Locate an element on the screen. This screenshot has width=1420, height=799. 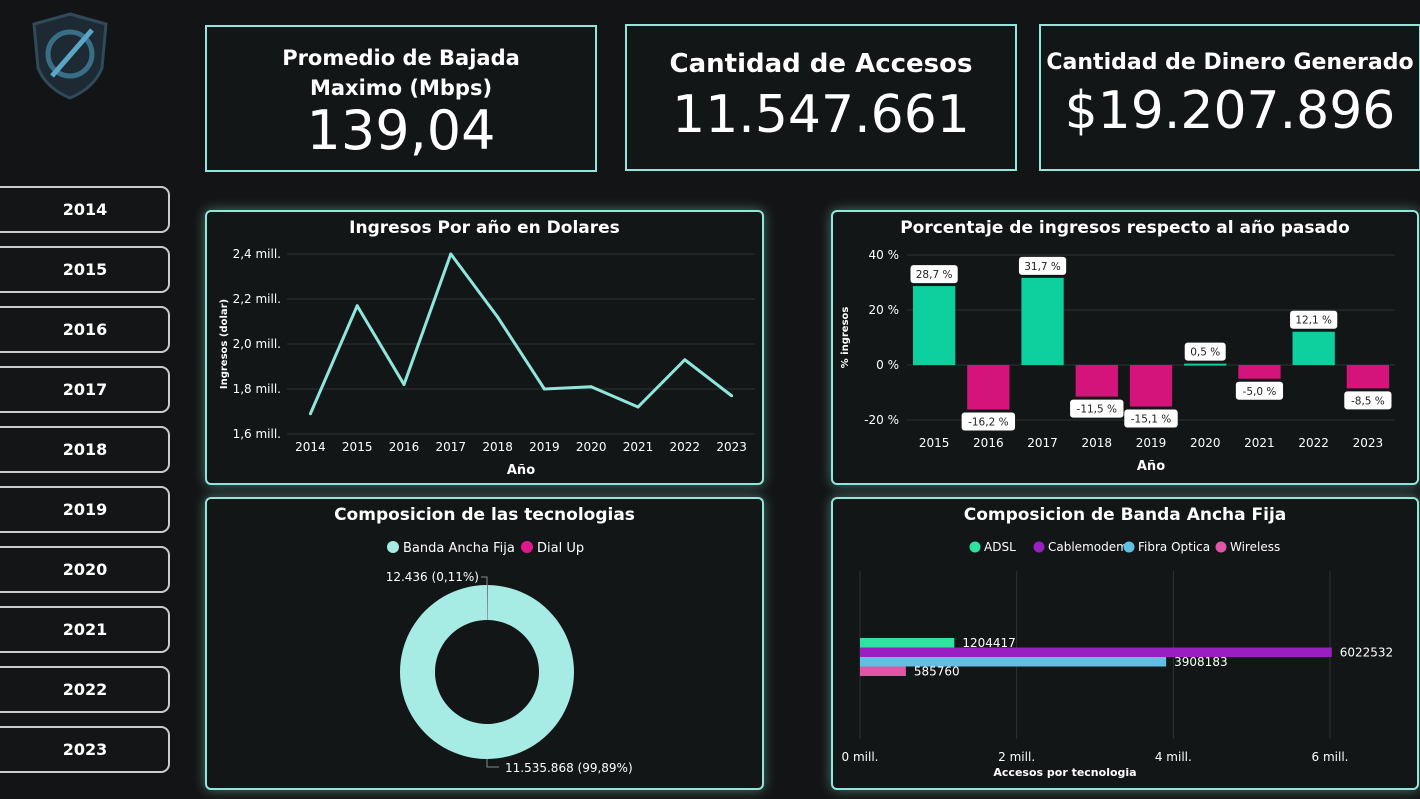
kpi-accesos-title: Cantidad de Accesos is located at coordinates (821, 64).